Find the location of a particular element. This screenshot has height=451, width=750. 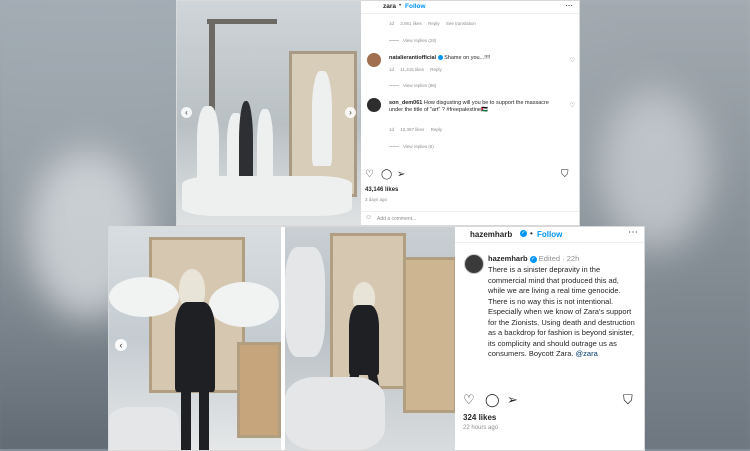

top-post-photo: ‹ › is located at coordinates (269, 113).